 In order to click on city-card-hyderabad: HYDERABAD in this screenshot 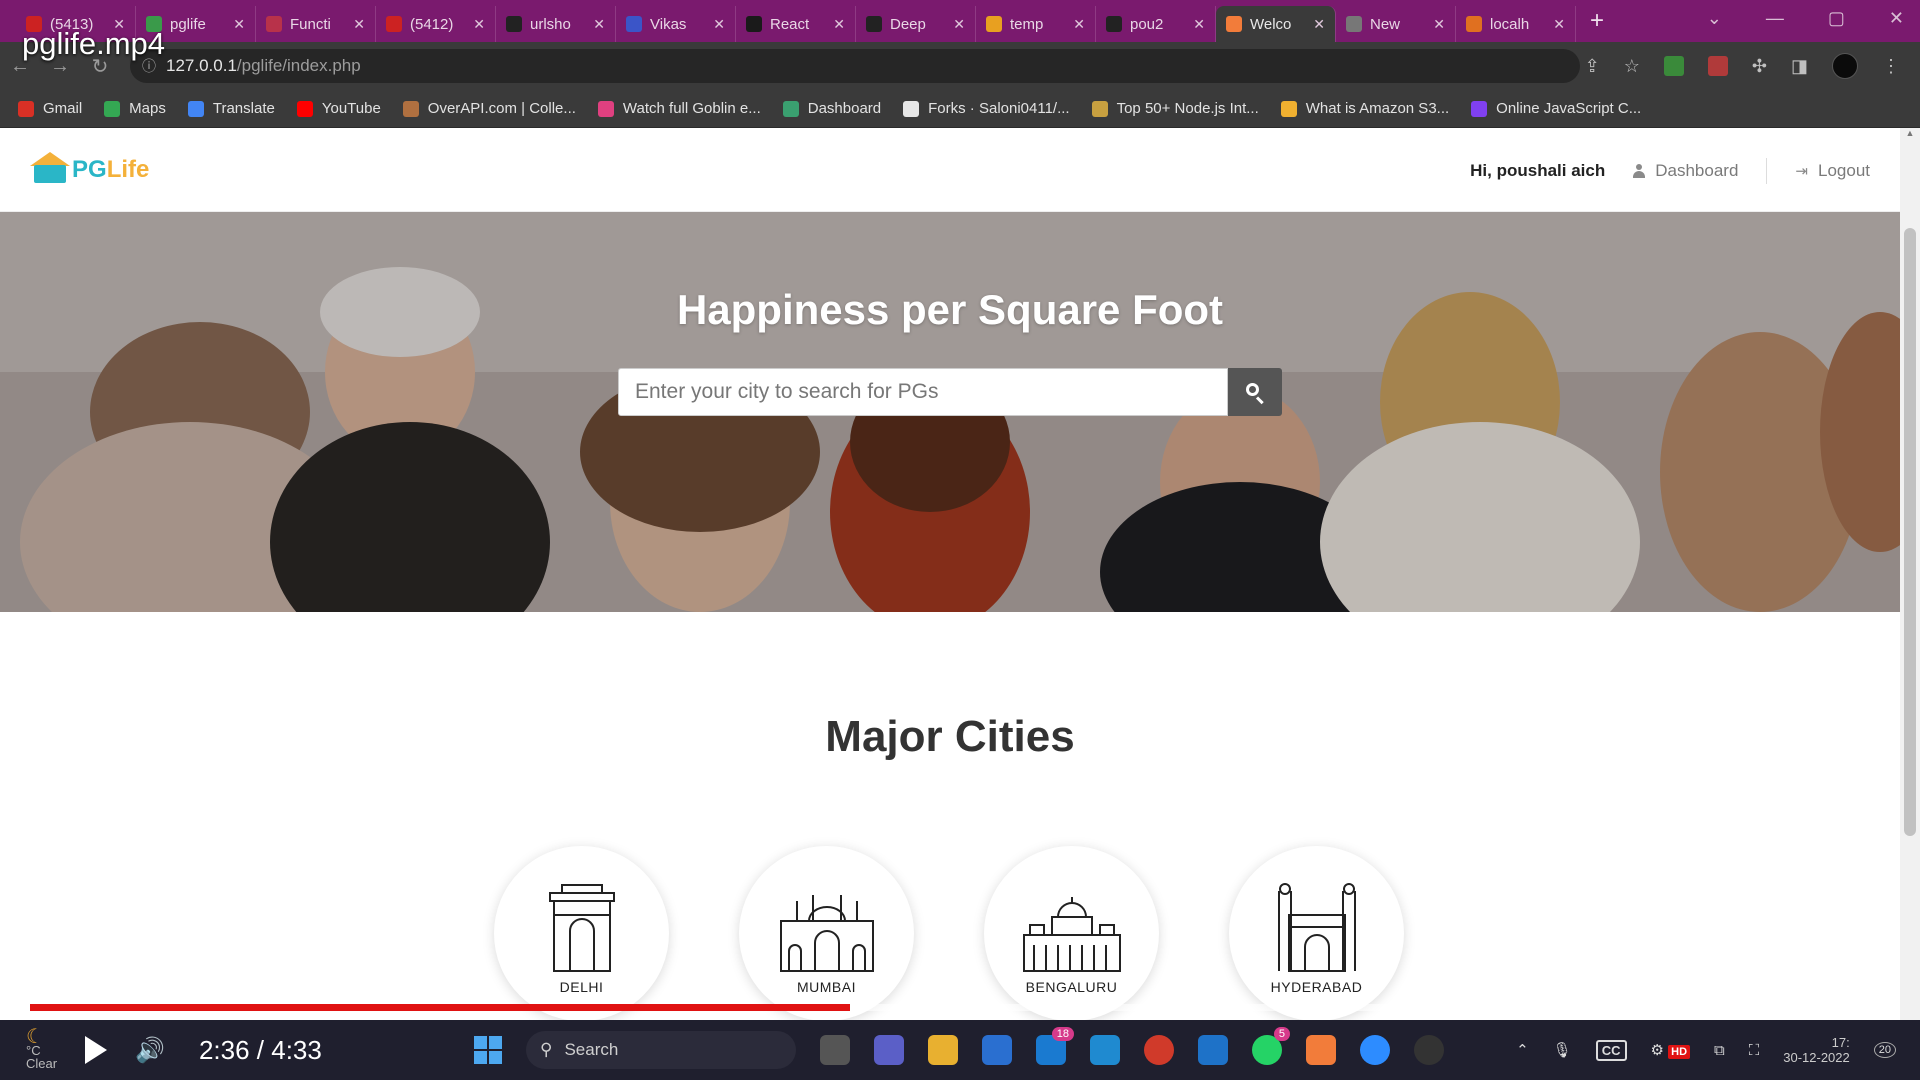, I will do `click(1316, 933)`.